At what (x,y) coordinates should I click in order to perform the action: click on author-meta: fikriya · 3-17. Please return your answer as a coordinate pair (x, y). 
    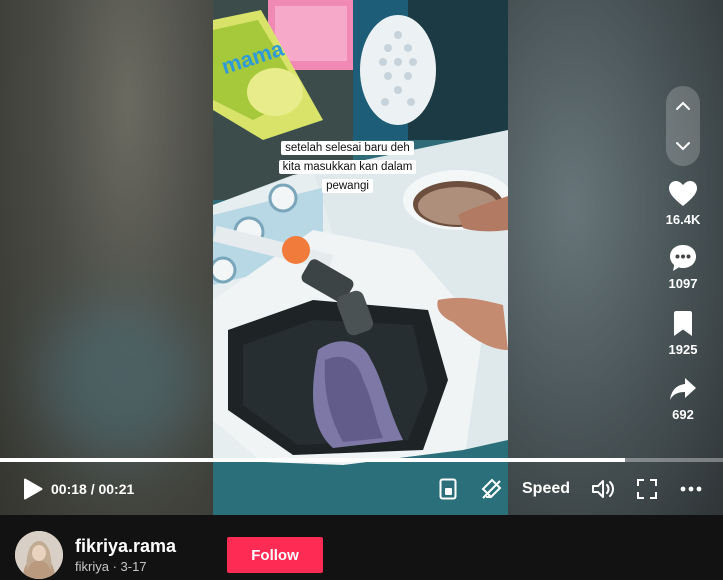
    Looking at the image, I should click on (111, 566).